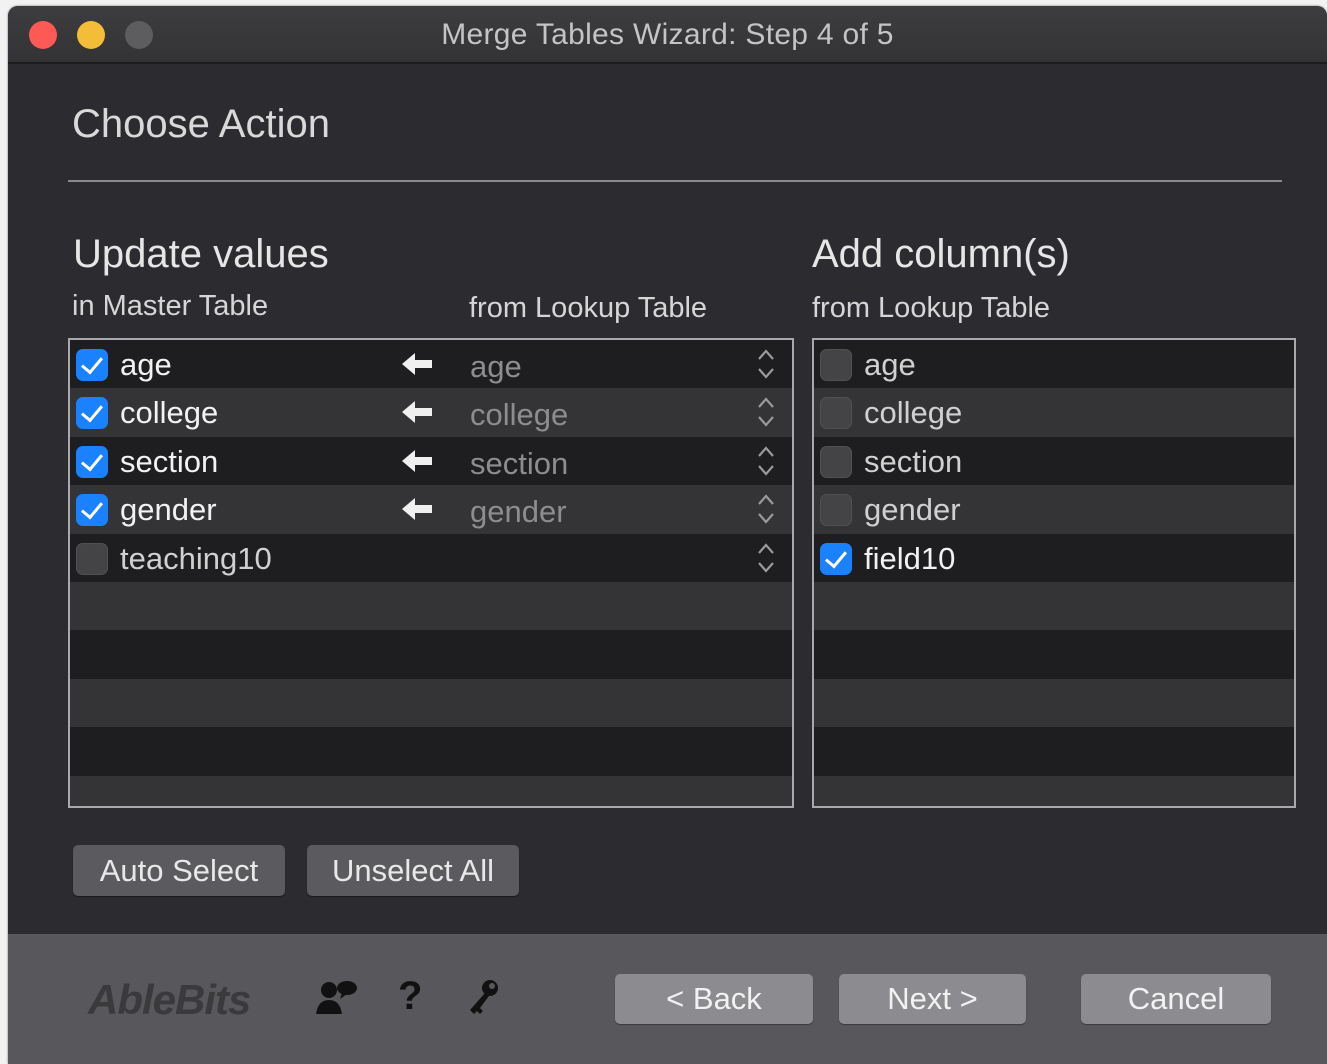  Describe the element at coordinates (431, 557) in the screenshot. I see `update-row: teaching10` at that location.